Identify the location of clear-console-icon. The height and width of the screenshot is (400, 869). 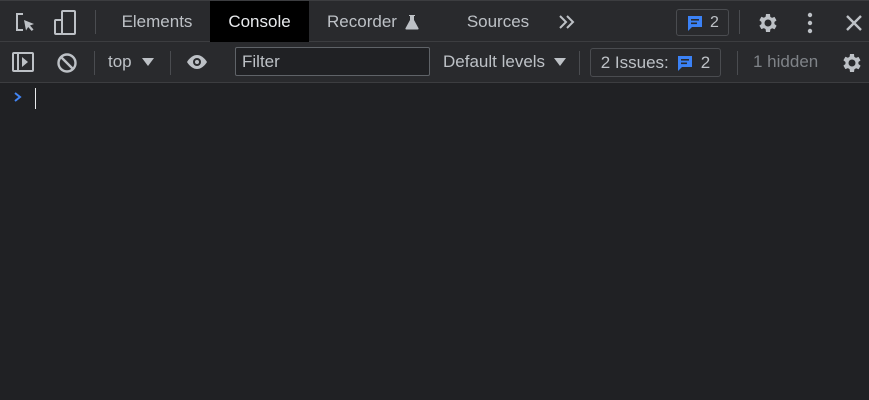
(66, 62).